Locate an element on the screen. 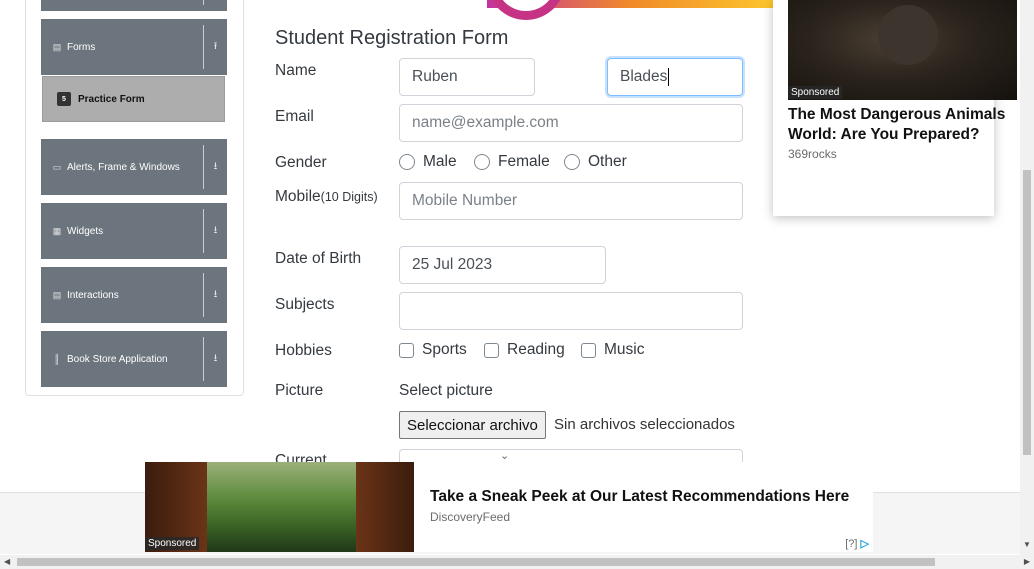 This screenshot has height=569, width=1034. scroll-down-arrow-icon: ▼ is located at coordinates (1027, 544).